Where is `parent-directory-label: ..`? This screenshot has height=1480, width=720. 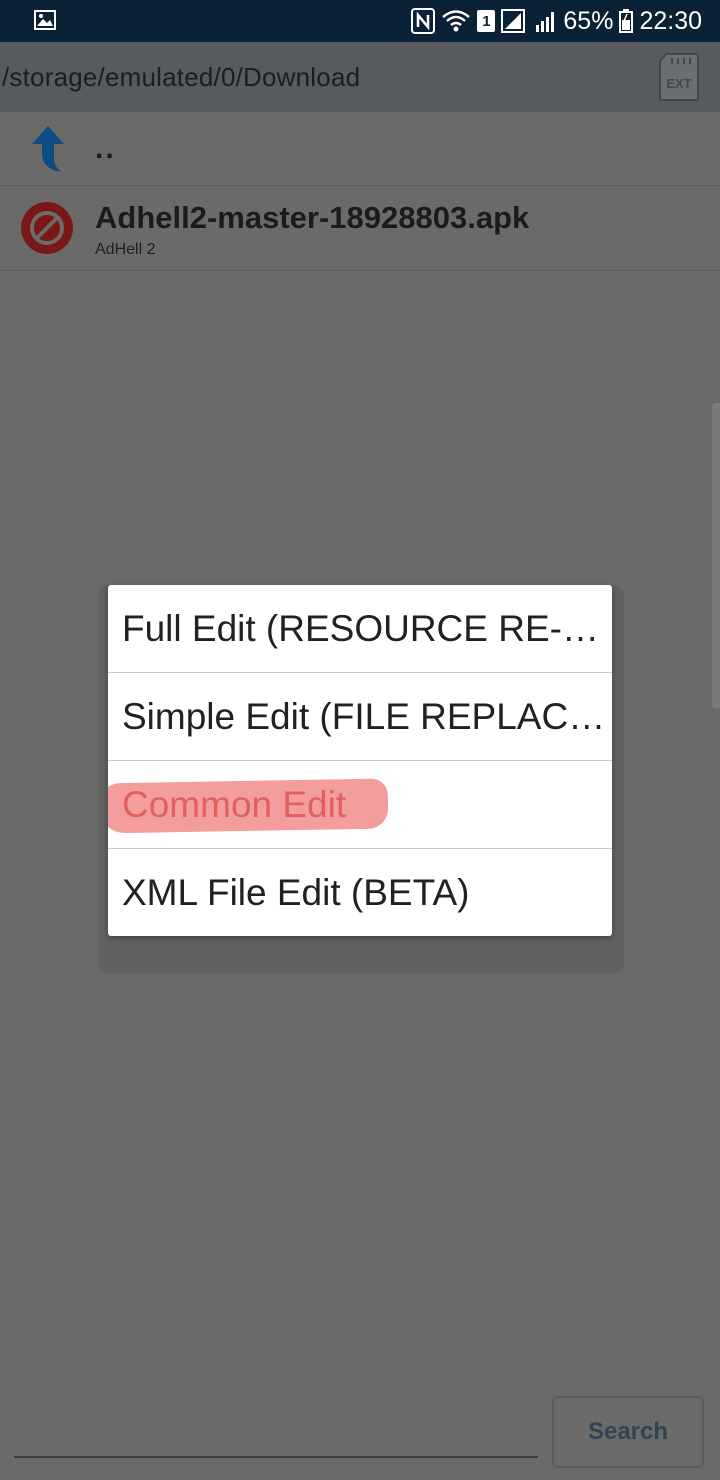 parent-directory-label: .. is located at coordinates (105, 148).